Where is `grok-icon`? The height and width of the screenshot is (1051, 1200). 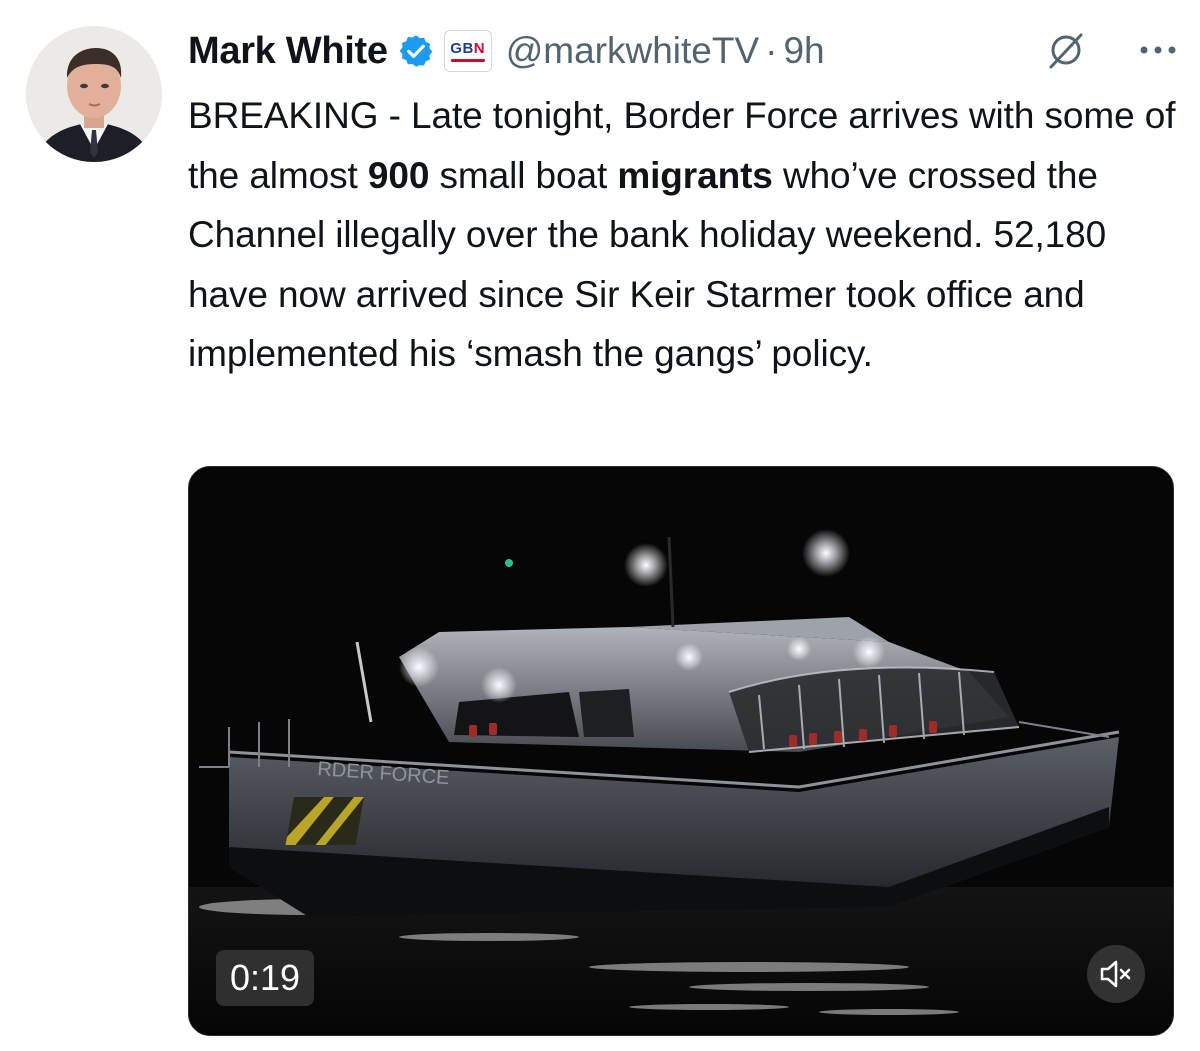 grok-icon is located at coordinates (1066, 50).